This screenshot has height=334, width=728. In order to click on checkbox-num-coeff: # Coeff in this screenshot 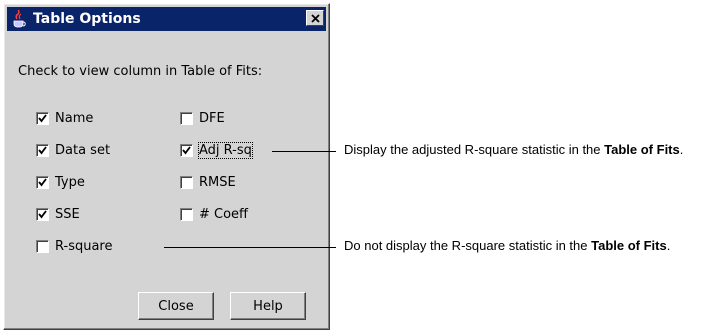, I will do `click(214, 214)`.